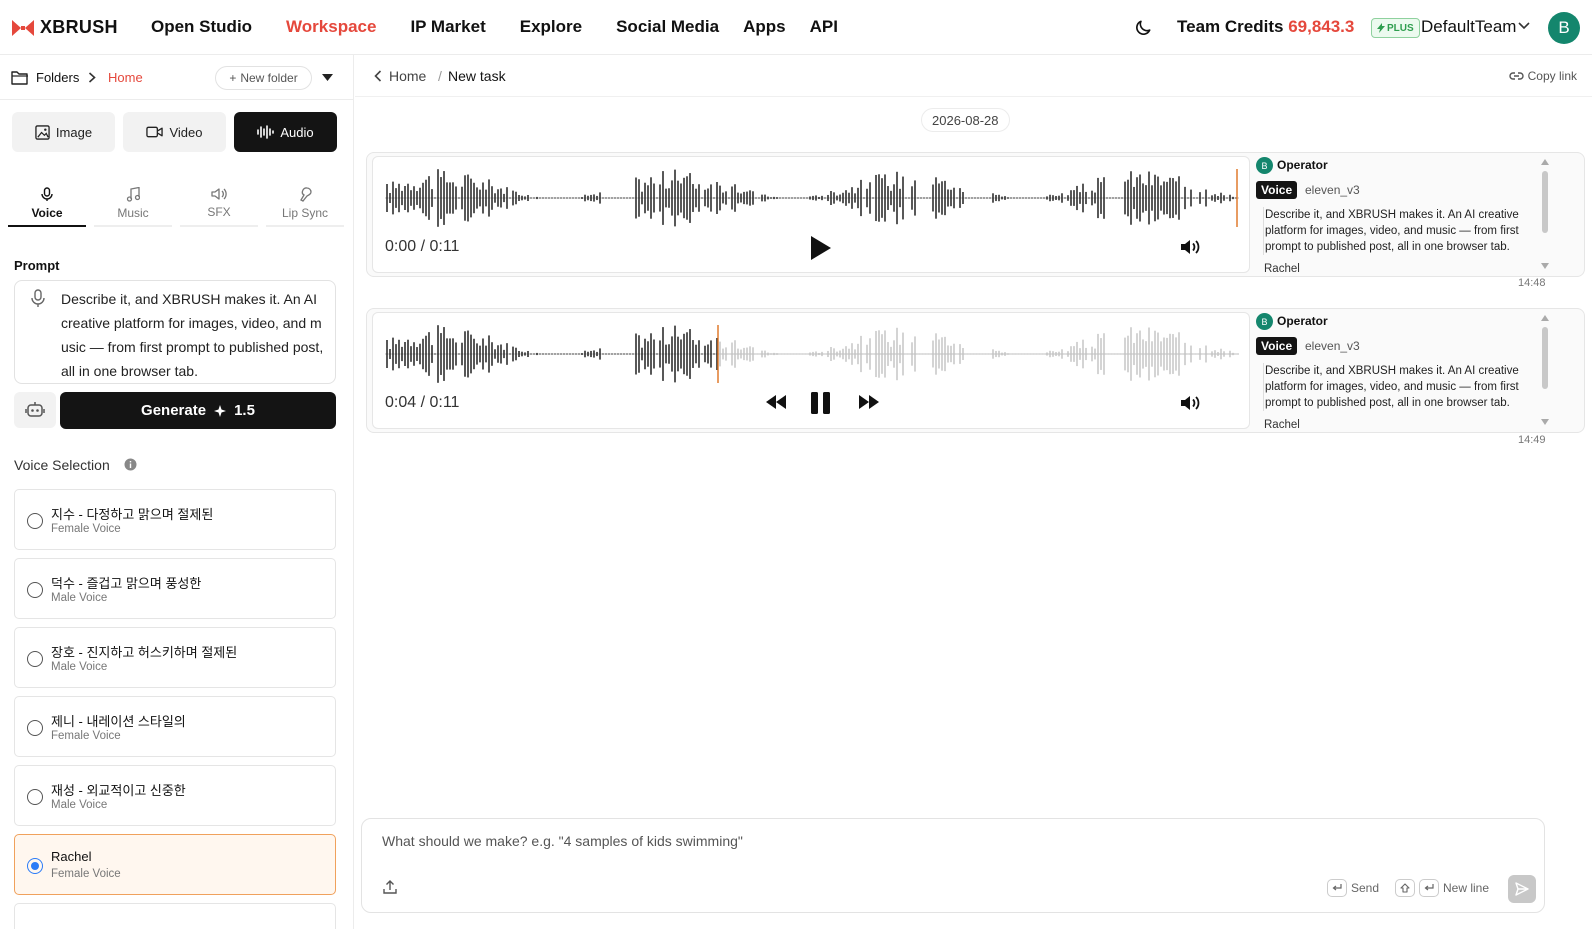 The height and width of the screenshot is (929, 1592). I want to click on operator-avatar: B, so click(1264, 165).